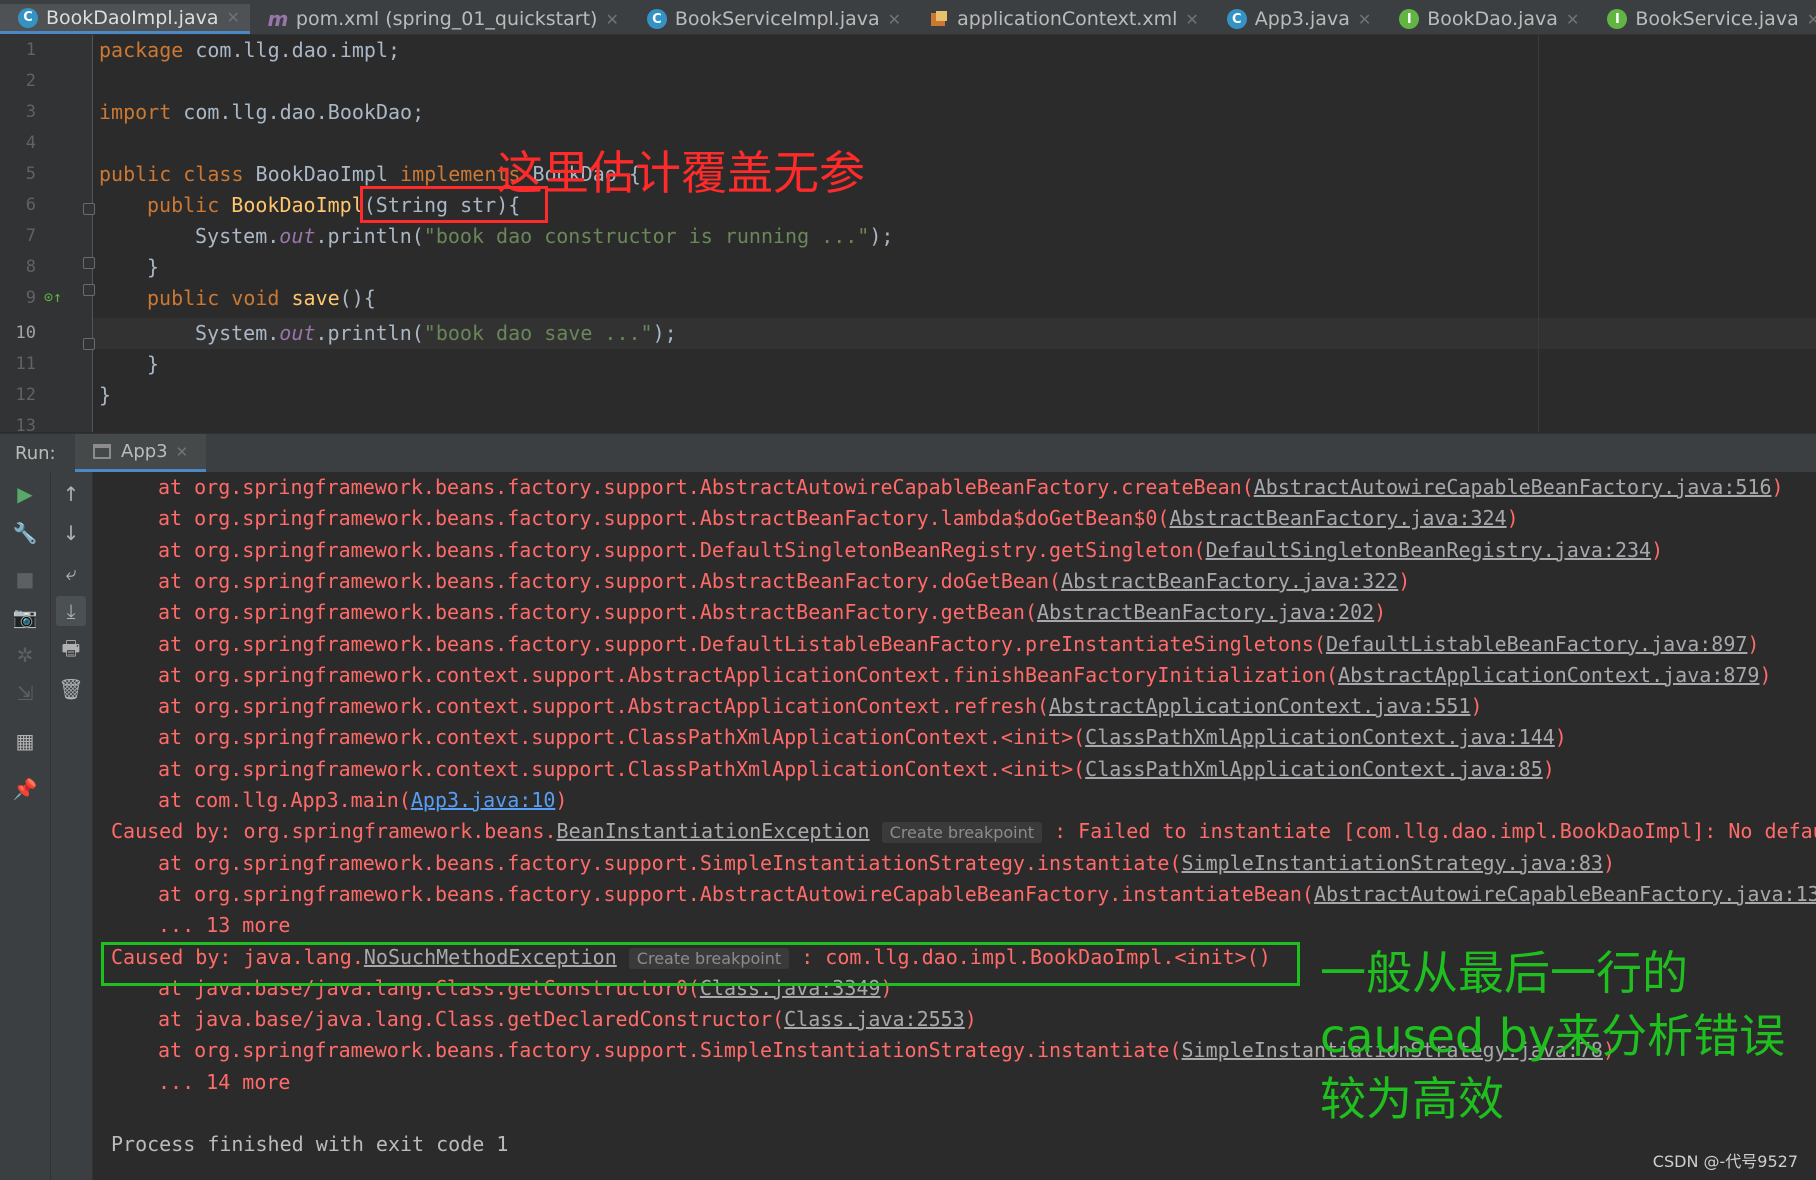 The image size is (1816, 1180). What do you see at coordinates (47, 233) in the screenshot?
I see `editor-gutter: ⊙↑ 1 2 3 4 5 6 7 8 9 10 11 12 13` at bounding box center [47, 233].